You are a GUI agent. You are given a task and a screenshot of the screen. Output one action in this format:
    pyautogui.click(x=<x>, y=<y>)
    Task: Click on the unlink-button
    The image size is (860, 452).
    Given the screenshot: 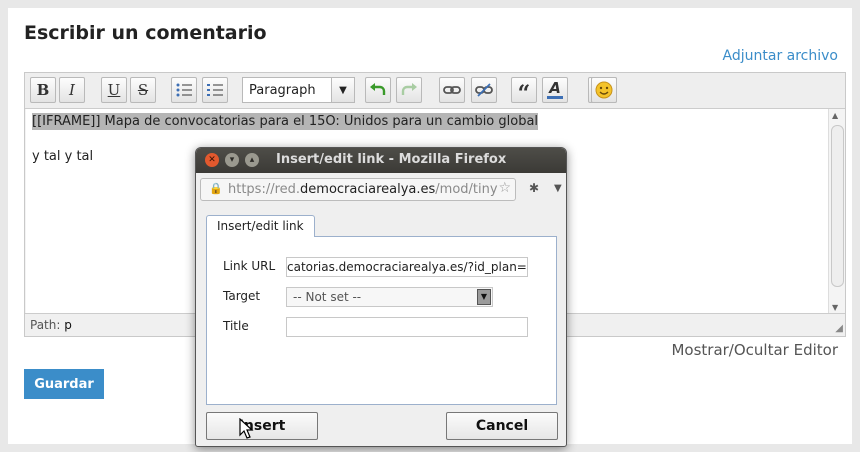 What is the action you would take?
    pyautogui.click(x=484, y=90)
    